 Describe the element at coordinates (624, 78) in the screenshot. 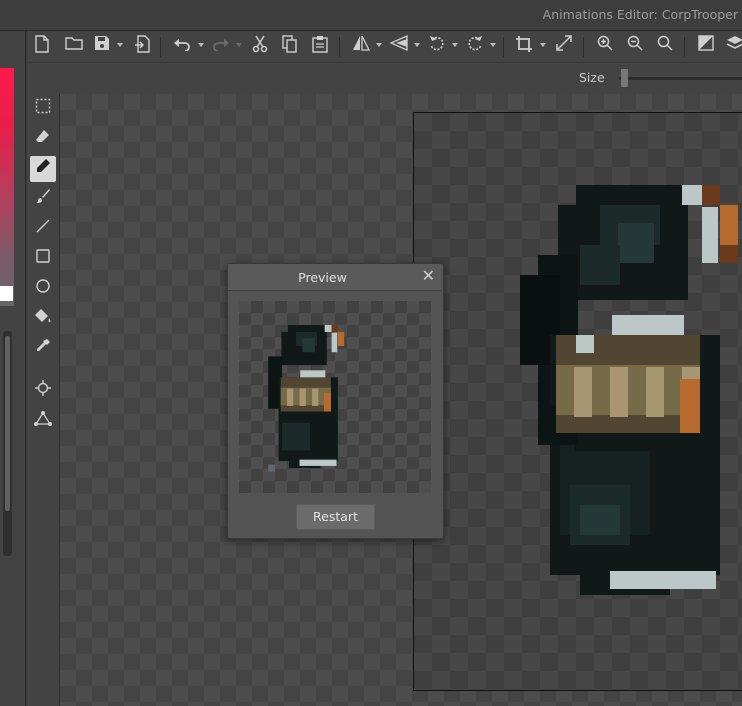

I see `size-slider-thumb` at that location.